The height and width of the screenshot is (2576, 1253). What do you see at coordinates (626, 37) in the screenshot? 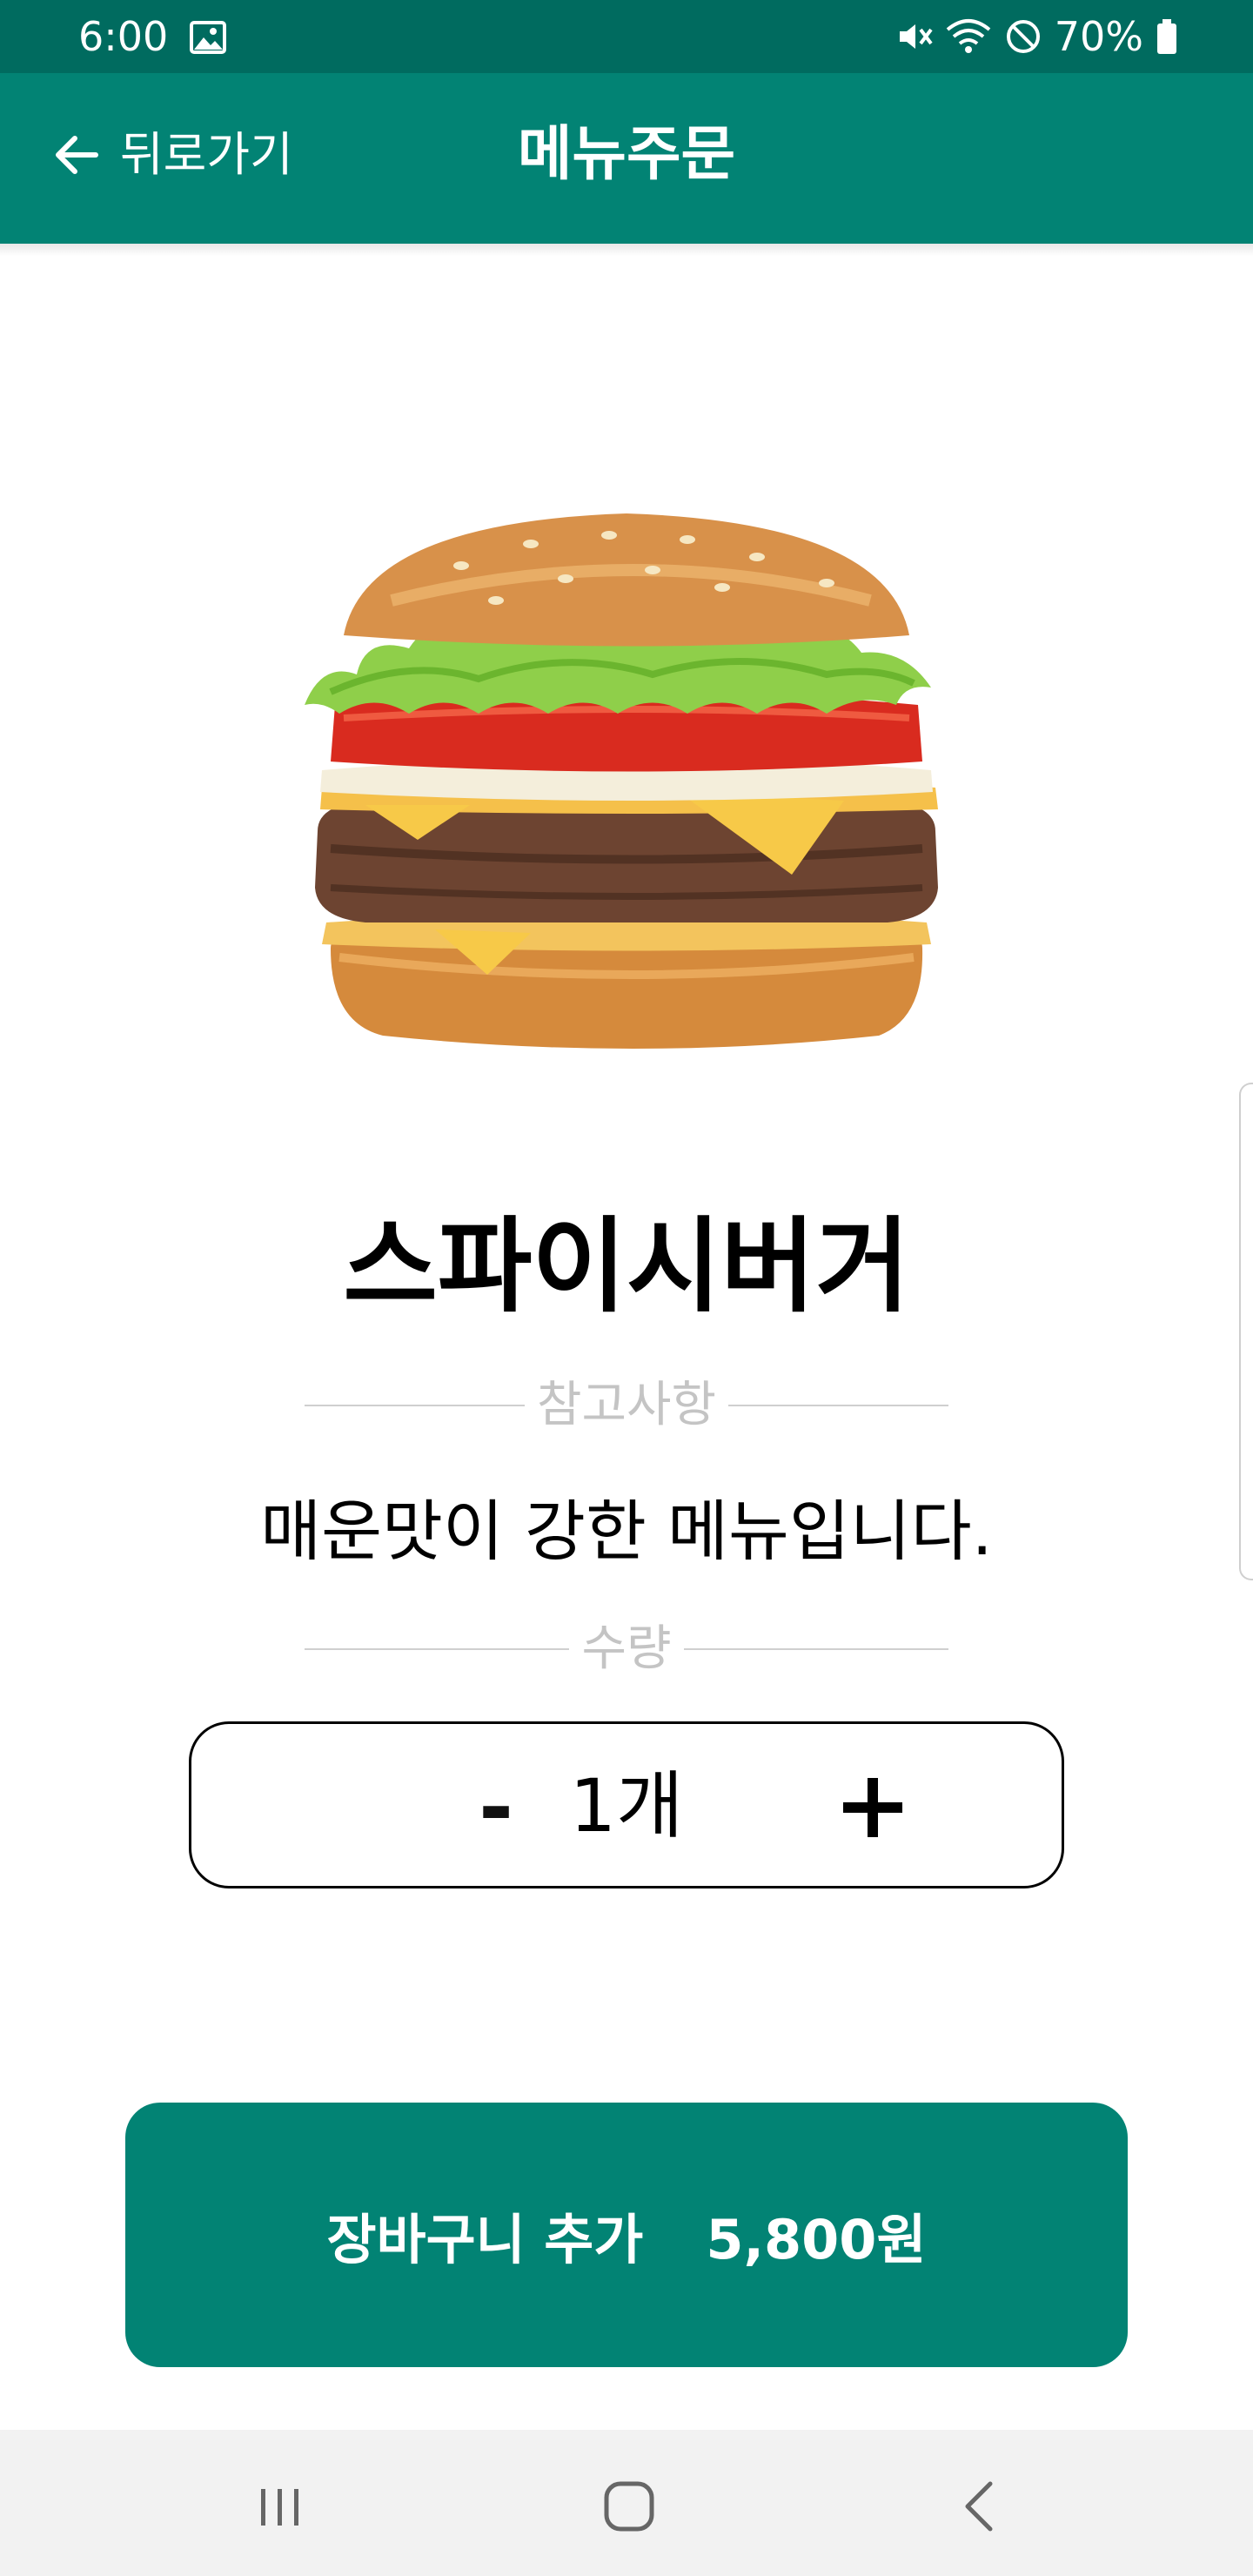
I see `status-bar: 6:00 70%` at bounding box center [626, 37].